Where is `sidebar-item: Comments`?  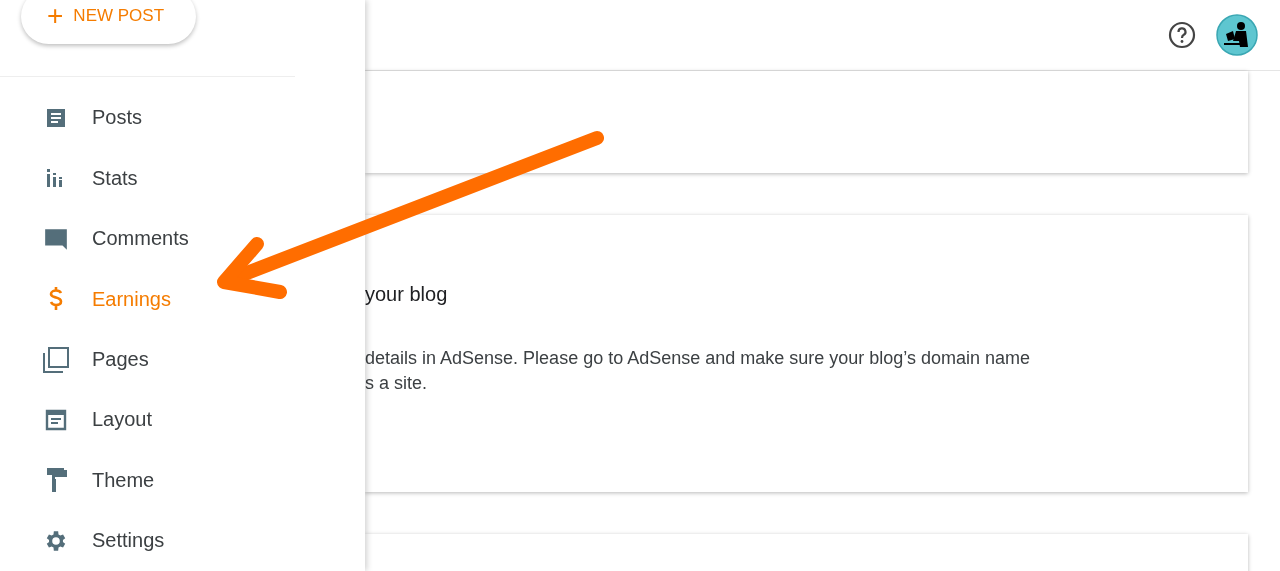
sidebar-item: Comments is located at coordinates (182, 238).